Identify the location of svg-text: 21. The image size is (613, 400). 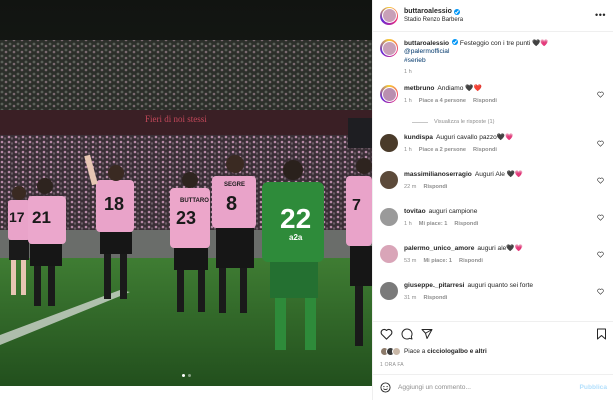
(41, 217).